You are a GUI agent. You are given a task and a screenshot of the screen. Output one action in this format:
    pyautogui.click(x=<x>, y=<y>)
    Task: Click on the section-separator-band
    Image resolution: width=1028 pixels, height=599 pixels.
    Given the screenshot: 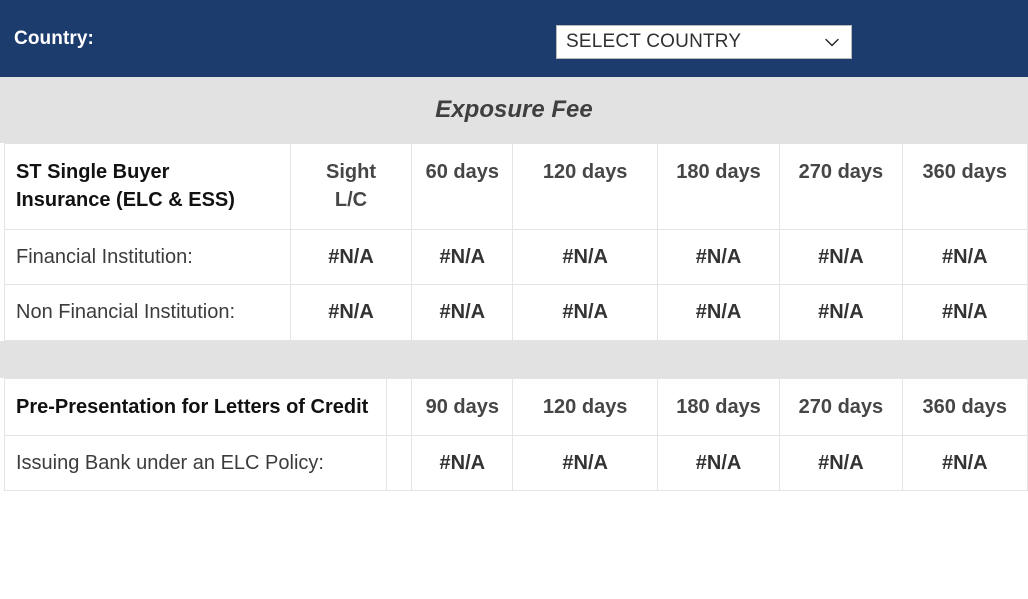 What is the action you would take?
    pyautogui.click(x=514, y=359)
    